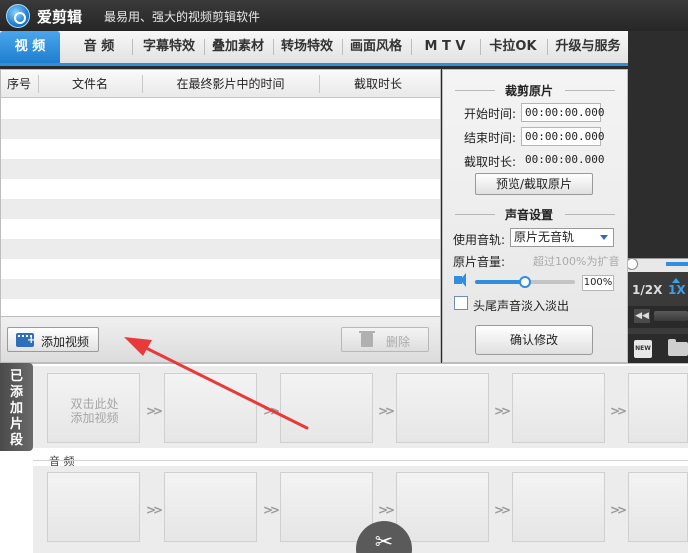 Image resolution: width=688 pixels, height=553 pixels. Describe the element at coordinates (576, 261) in the screenshot. I see `volume-hint: 超过100%为扩音` at that location.